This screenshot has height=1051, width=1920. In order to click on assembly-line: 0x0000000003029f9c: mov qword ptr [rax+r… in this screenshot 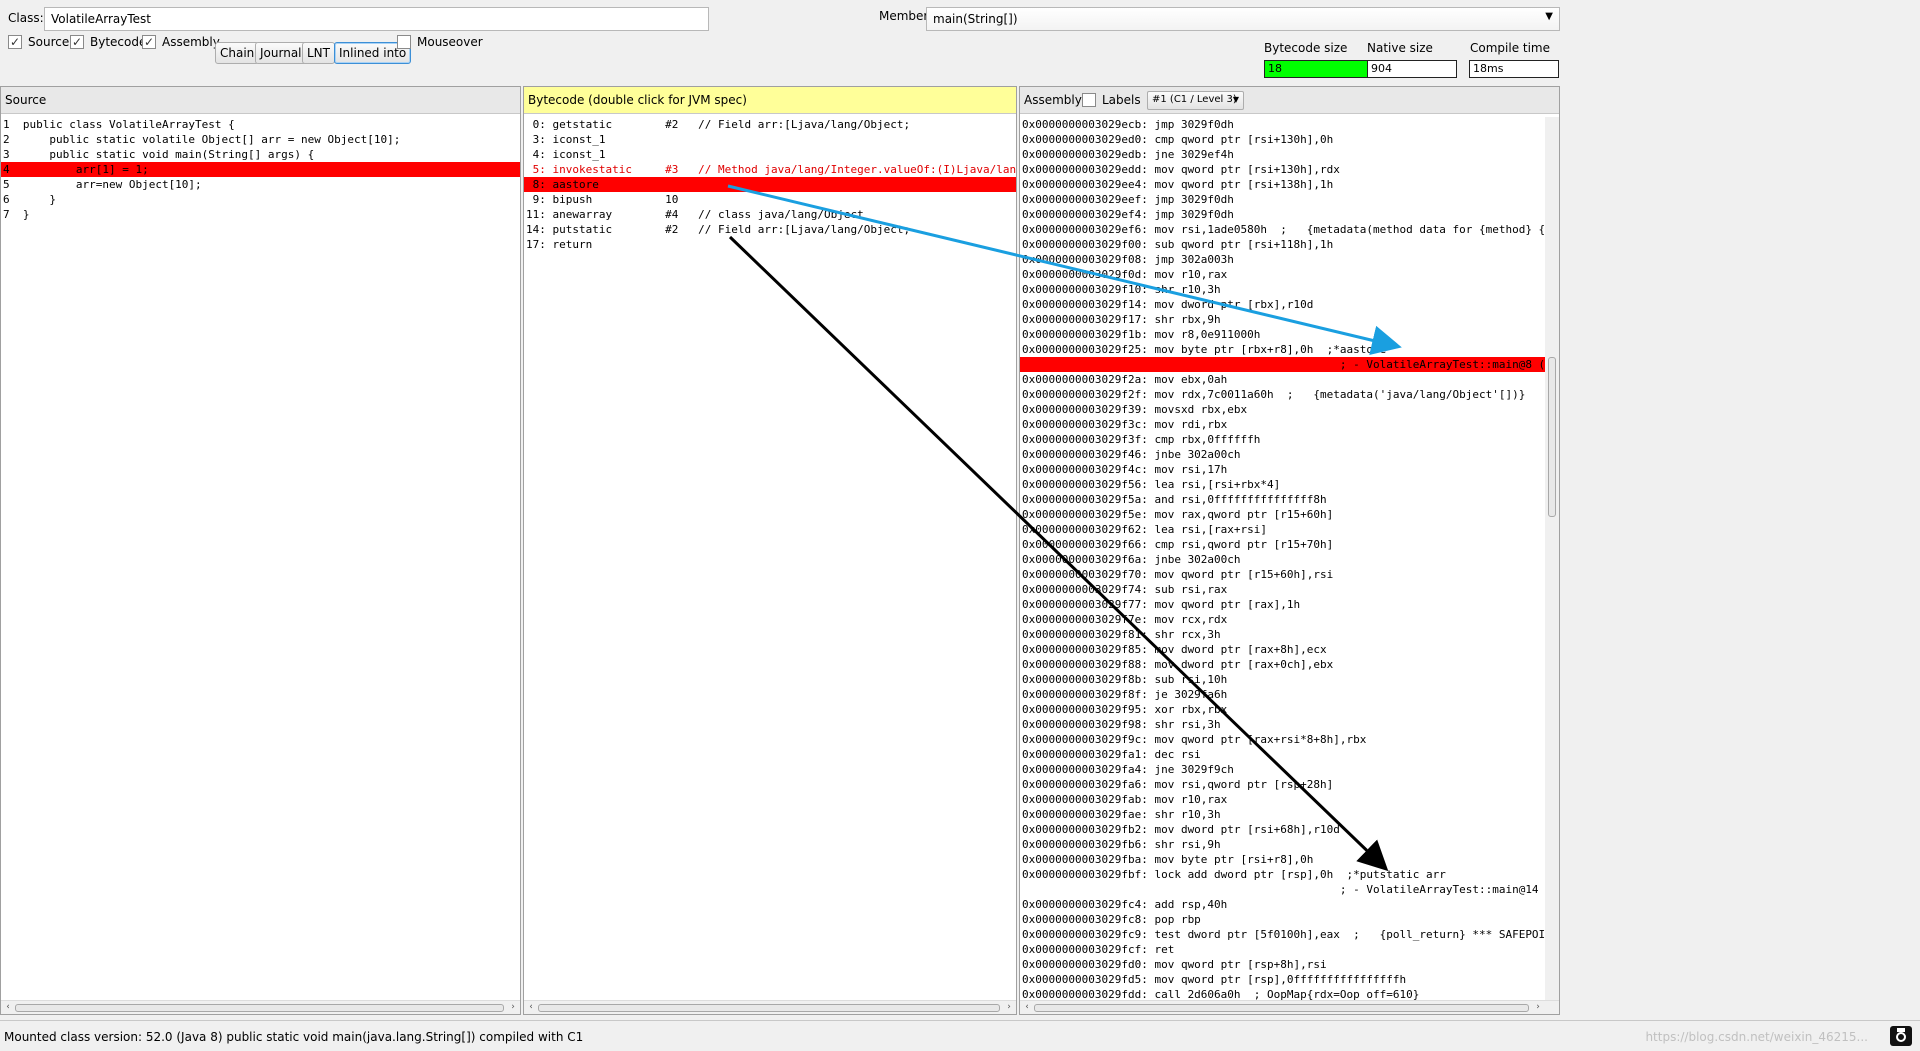, I will do `click(1282, 739)`.